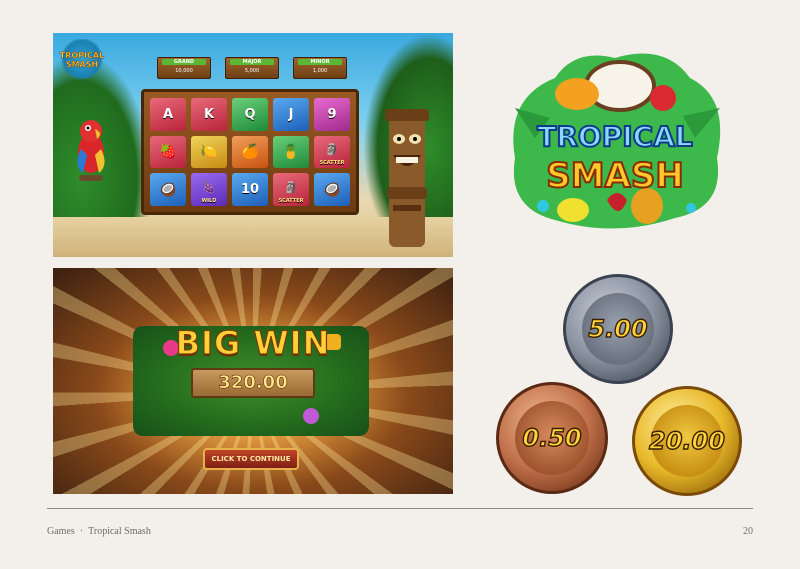 This screenshot has height=569, width=800. I want to click on coin-value: 0.50, so click(552, 437).